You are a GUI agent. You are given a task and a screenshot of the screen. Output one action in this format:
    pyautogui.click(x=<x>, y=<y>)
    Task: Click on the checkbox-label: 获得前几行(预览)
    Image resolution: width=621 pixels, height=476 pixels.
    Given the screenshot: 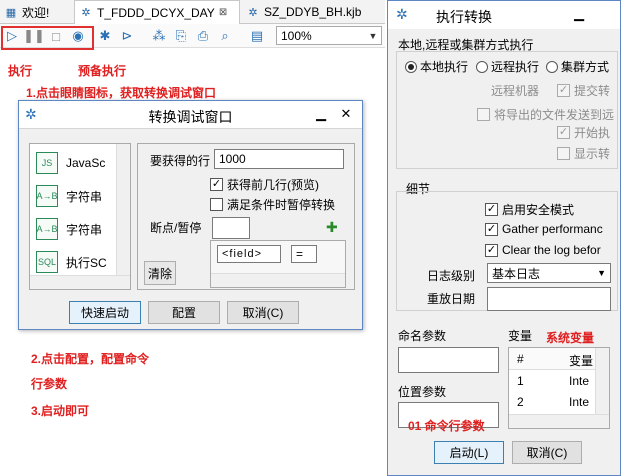 What is the action you would take?
    pyautogui.click(x=273, y=185)
    